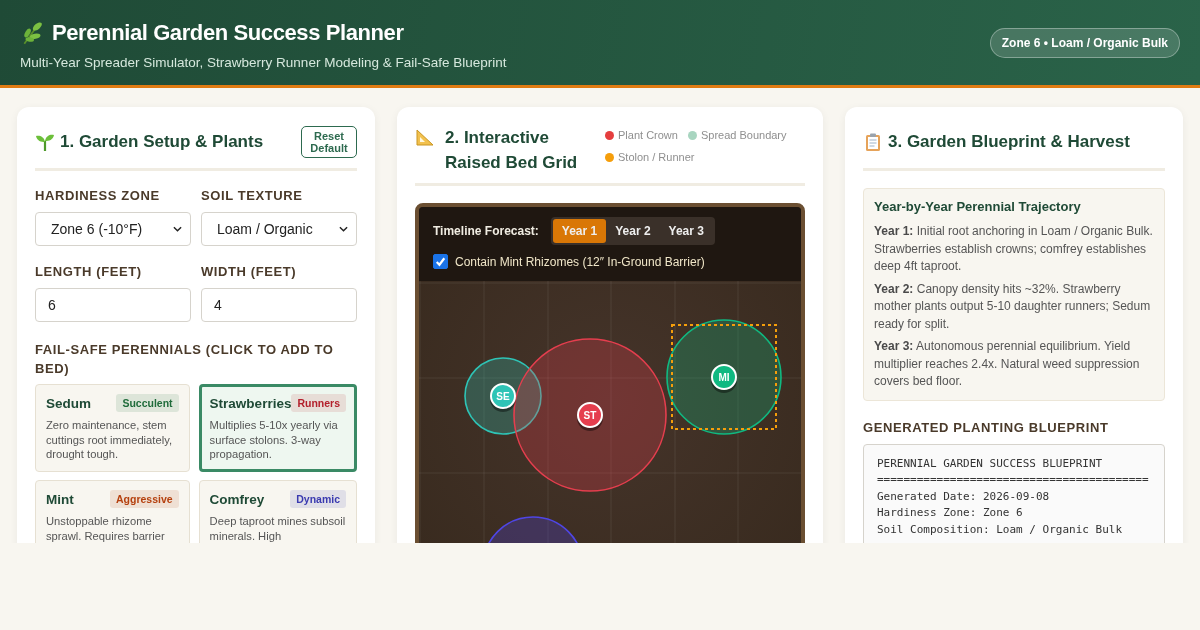  What do you see at coordinates (106, 528) in the screenshot?
I see `plant-description: Unstoppable rhizome sprawl. Requires barrier` at bounding box center [106, 528].